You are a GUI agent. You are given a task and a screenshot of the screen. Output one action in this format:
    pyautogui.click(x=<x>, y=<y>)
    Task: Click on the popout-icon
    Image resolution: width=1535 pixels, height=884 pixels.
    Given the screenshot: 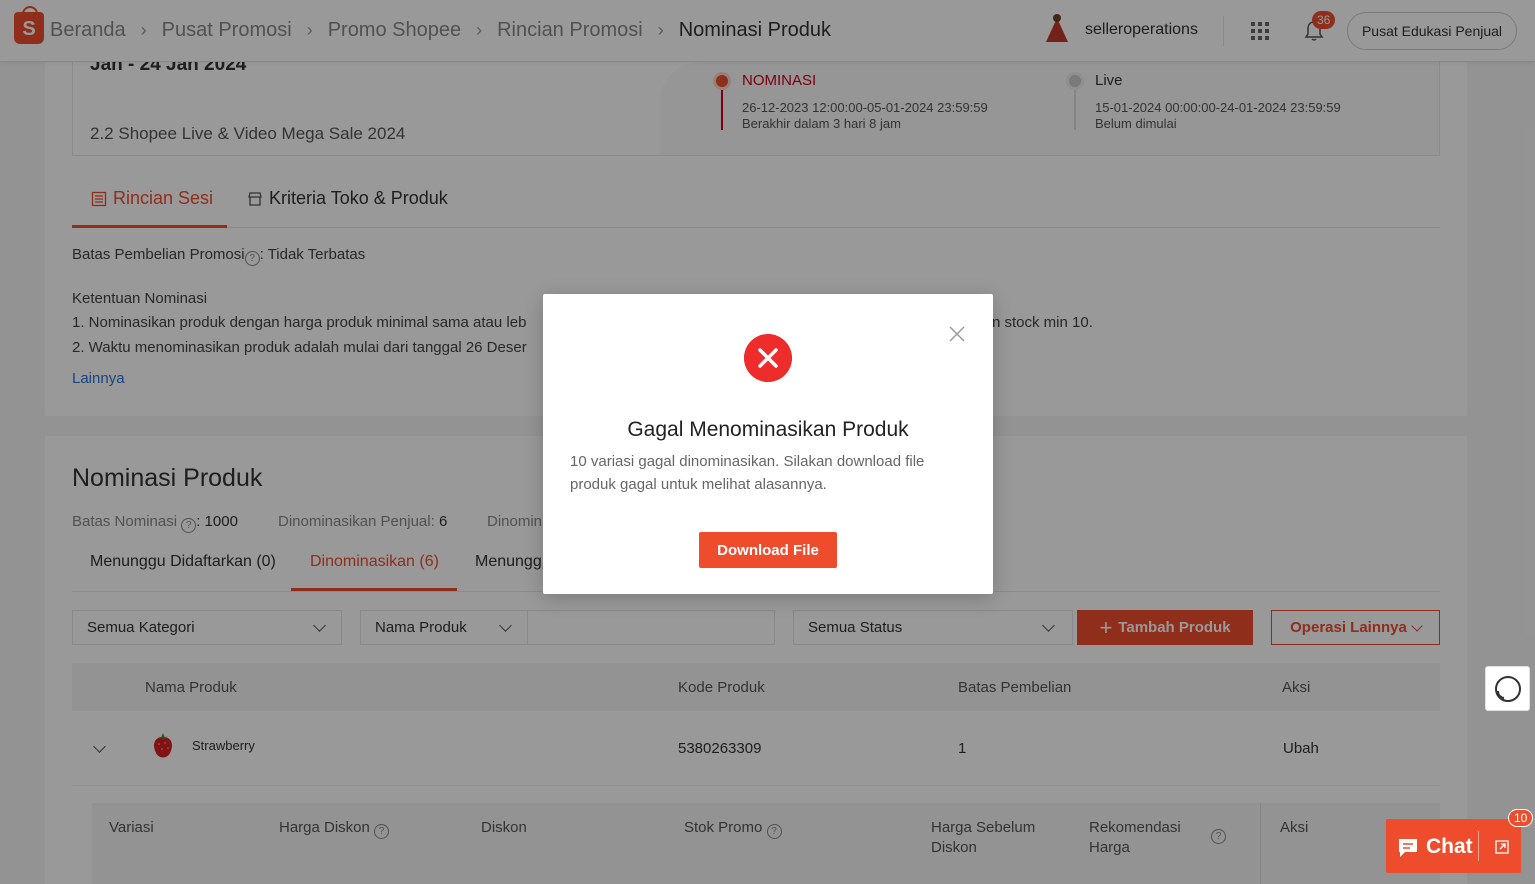 What is the action you would take?
    pyautogui.click(x=1502, y=847)
    